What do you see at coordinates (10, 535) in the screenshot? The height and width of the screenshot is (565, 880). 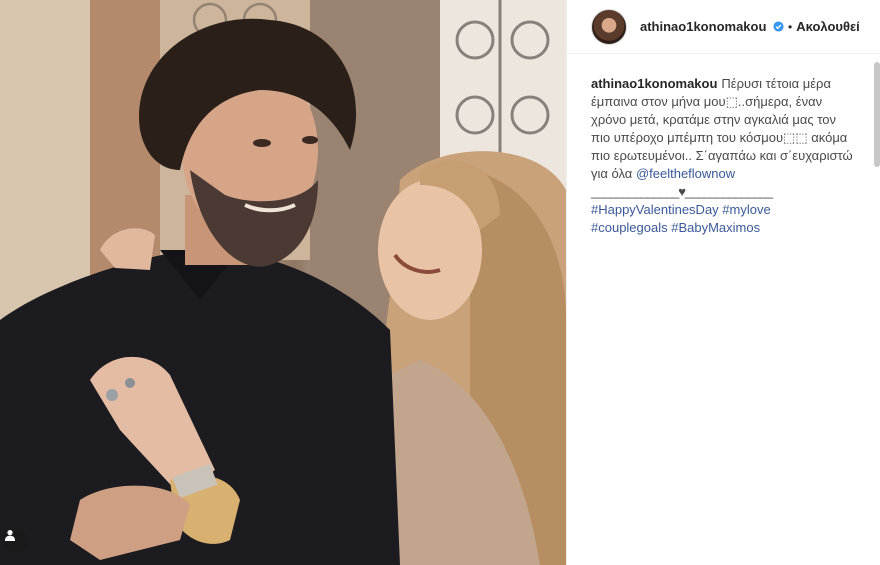 I see `user-silhouette-icon` at bounding box center [10, 535].